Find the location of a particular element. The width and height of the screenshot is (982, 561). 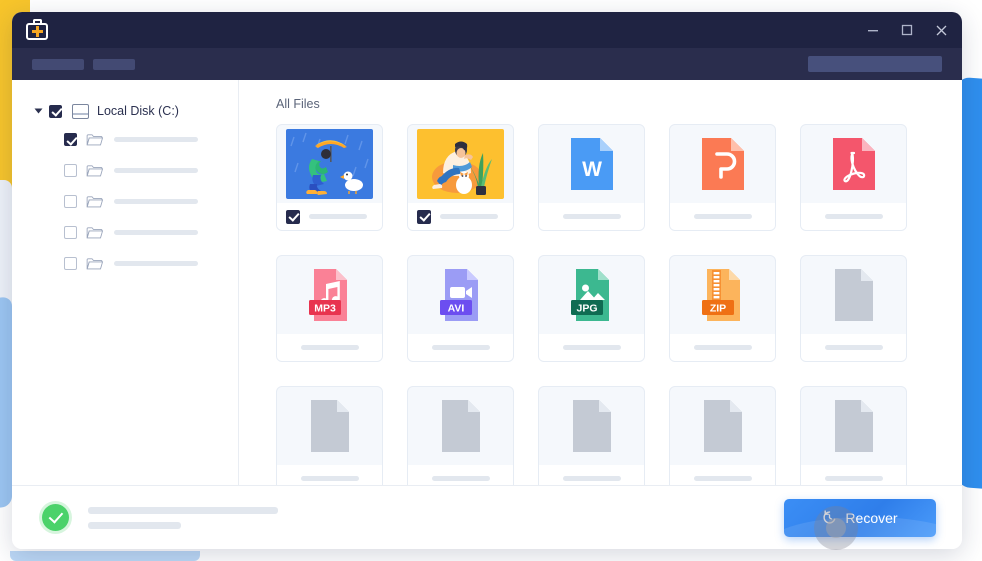

page-title: All Files is located at coordinates (298, 104).